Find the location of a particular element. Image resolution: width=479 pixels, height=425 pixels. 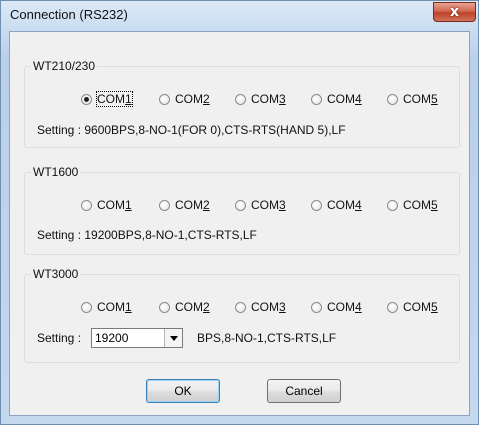

radio-wt1600-com4: COM4 is located at coordinates (336, 205).